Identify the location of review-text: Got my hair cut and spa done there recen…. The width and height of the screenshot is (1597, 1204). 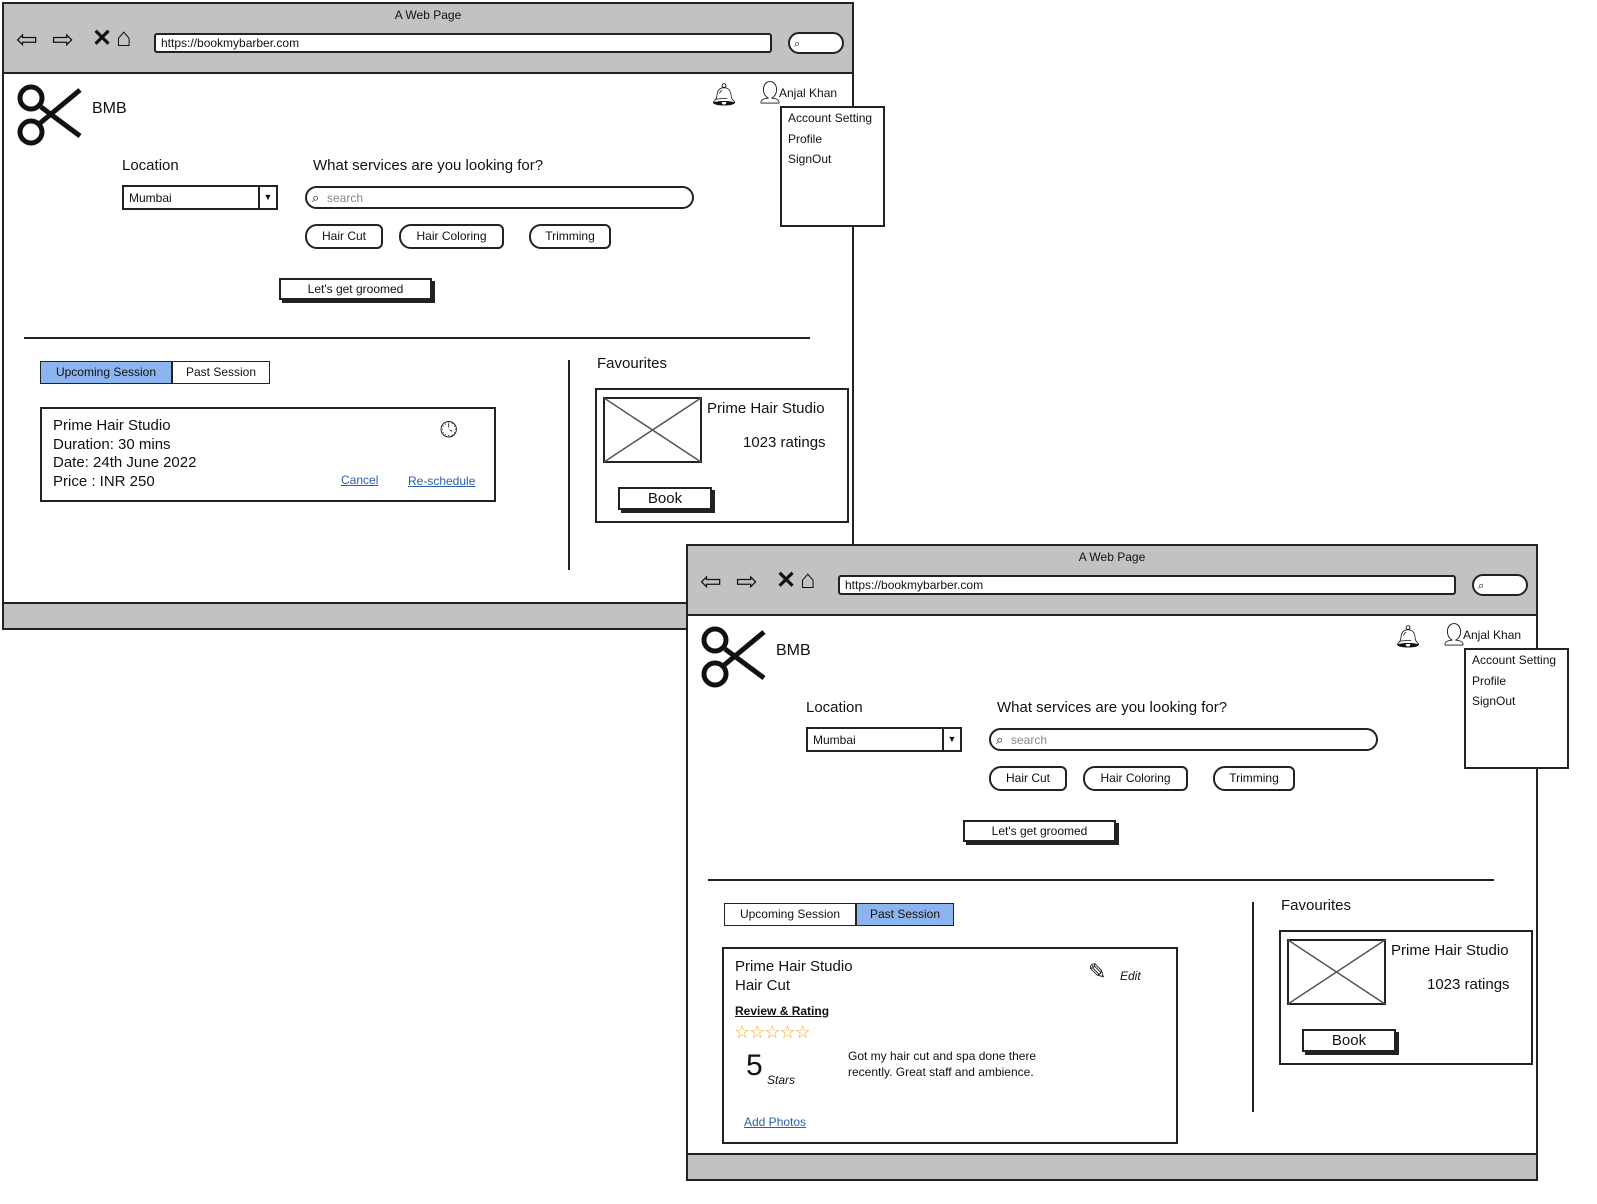
(942, 1064).